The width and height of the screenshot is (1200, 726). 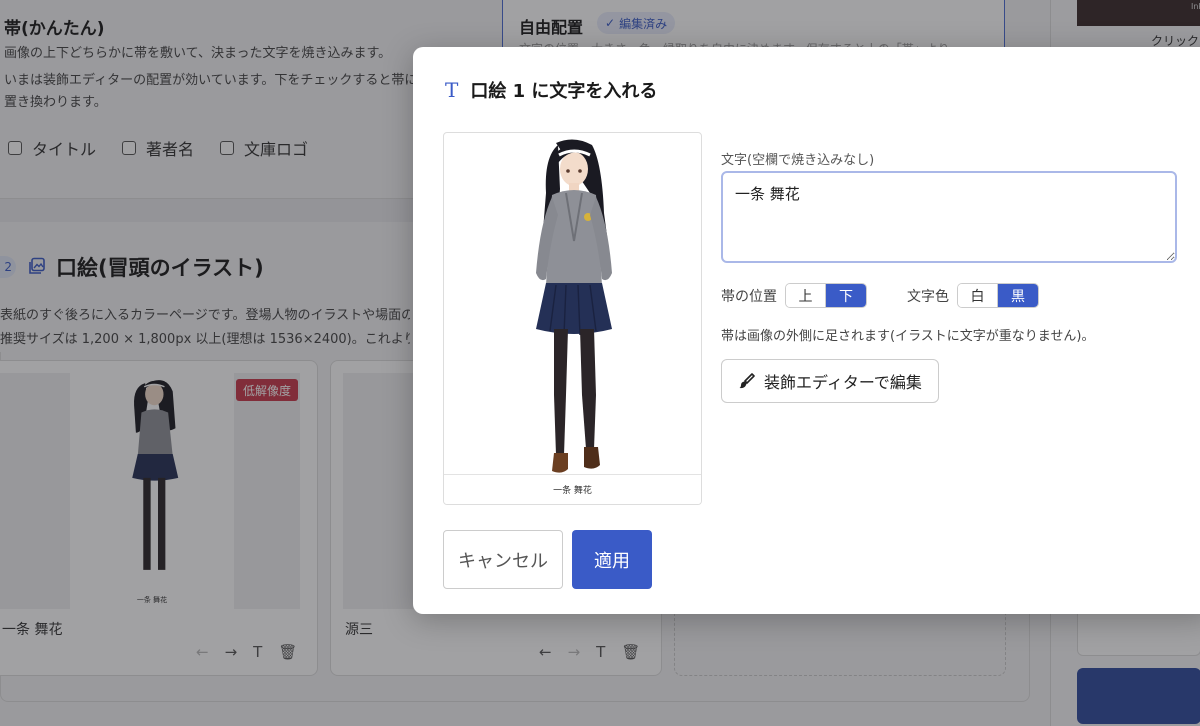 I want to click on position-bottom-button: 下, so click(x=846, y=295).